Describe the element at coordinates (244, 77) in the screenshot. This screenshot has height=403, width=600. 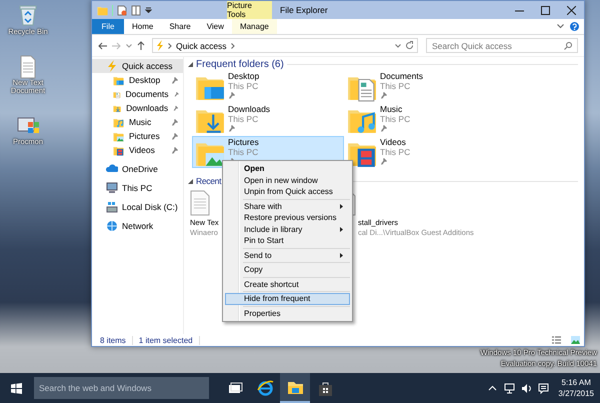
I see `folder-name: Desktop` at that location.